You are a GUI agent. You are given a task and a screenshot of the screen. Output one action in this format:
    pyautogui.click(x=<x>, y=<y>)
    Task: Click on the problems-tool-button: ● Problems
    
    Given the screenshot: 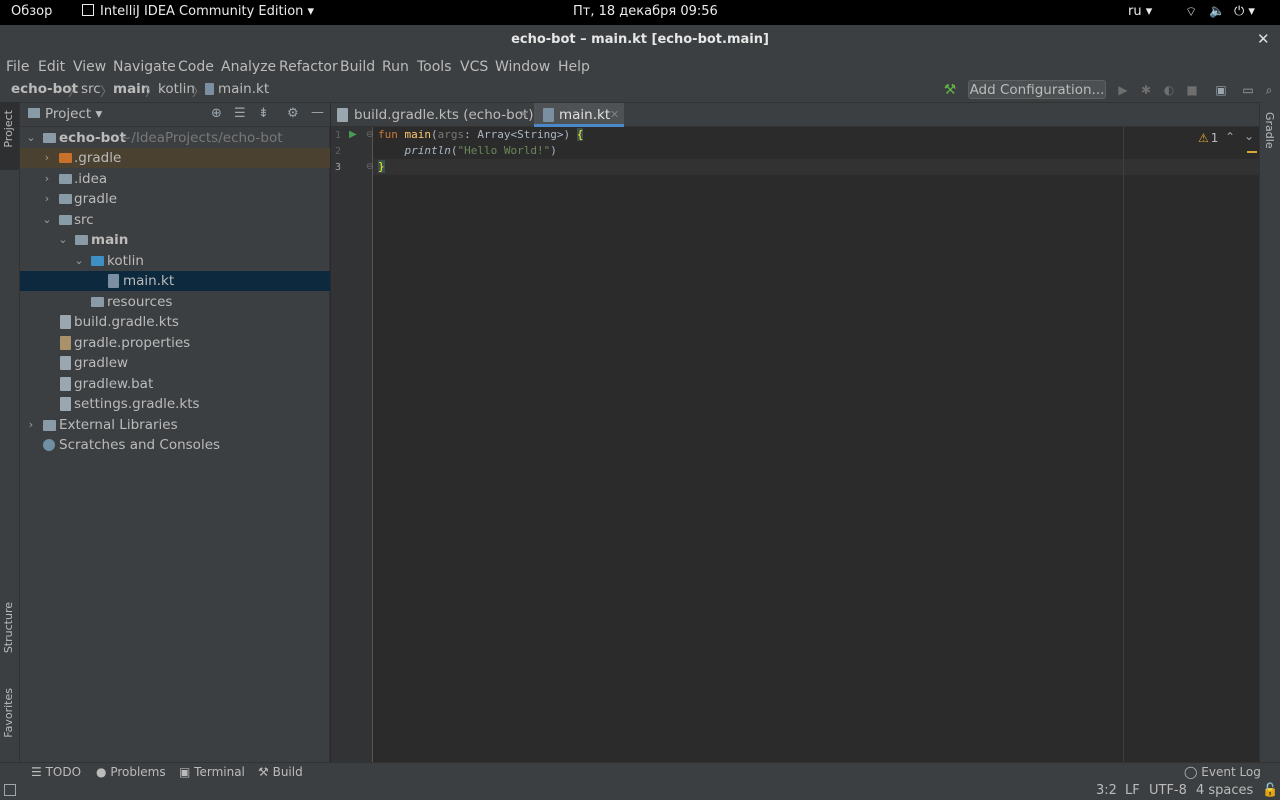 What is the action you would take?
    pyautogui.click(x=131, y=772)
    